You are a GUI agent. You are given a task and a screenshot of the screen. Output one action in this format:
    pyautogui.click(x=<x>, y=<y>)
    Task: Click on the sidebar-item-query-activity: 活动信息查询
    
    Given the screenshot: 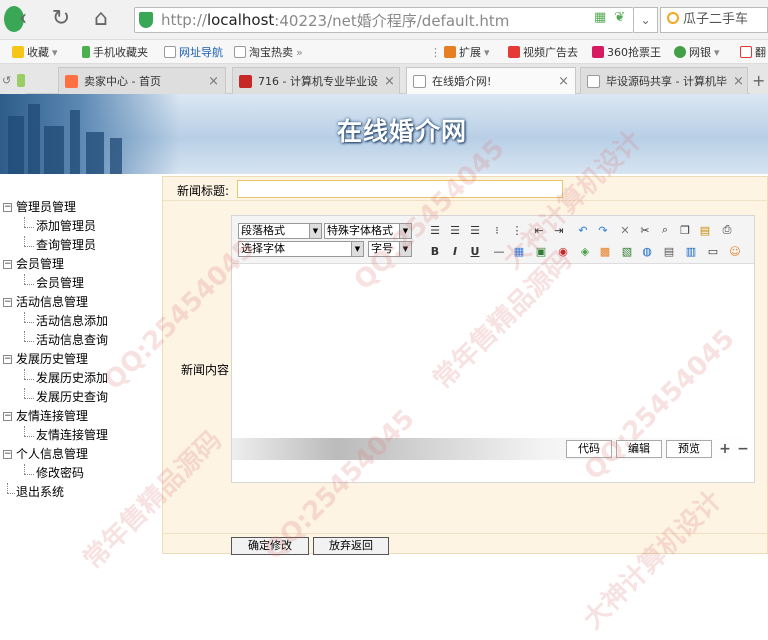 What is the action you would take?
    pyautogui.click(x=80, y=340)
    